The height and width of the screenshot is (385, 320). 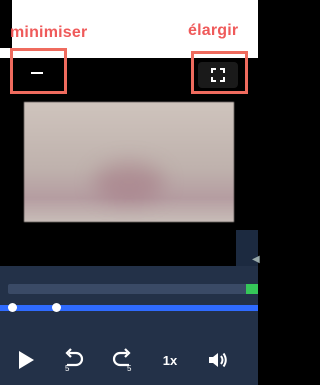 I want to click on chevron-left-icon: ◀, so click(x=256, y=259).